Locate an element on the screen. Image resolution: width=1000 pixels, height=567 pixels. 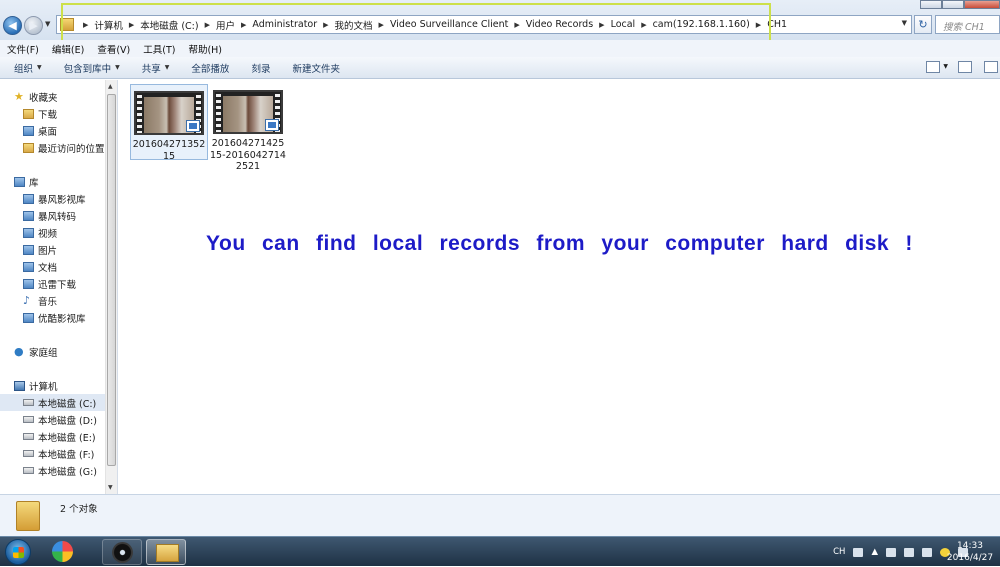
start-button is located at coordinates (18, 552).